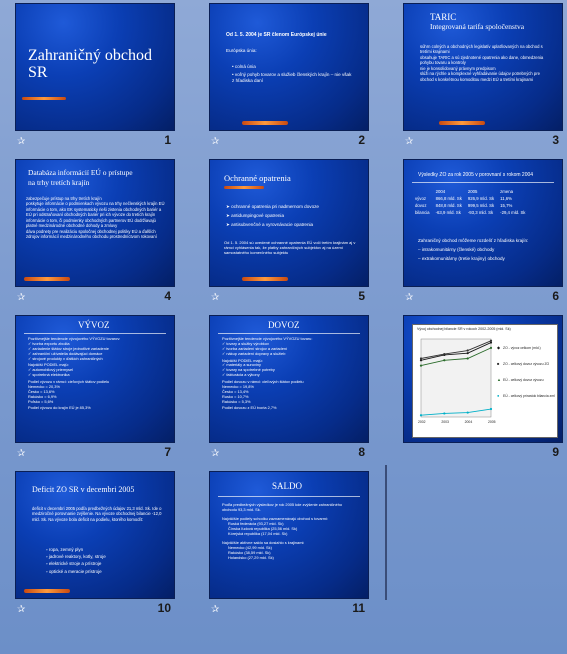  I want to click on slide-7-line: ✓ spotrebná elektronika, so click(49, 375).